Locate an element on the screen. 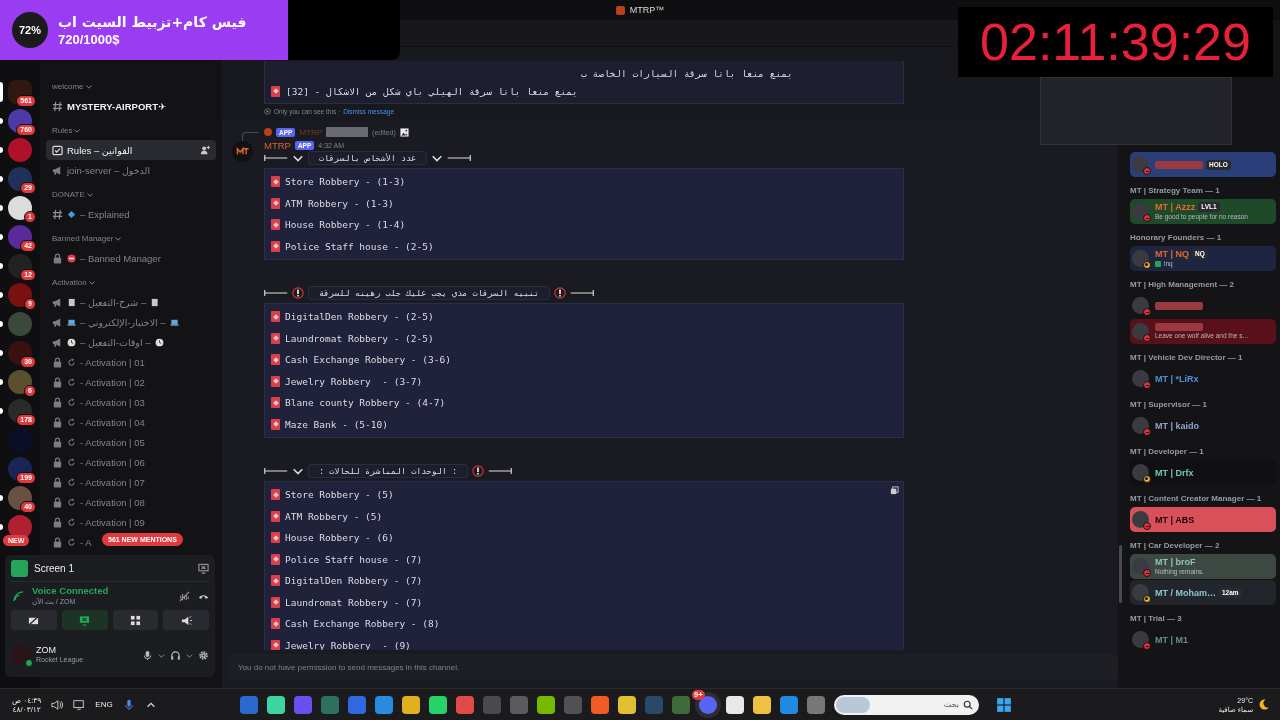  channel-item: - Activation | 08 is located at coordinates (98, 502).